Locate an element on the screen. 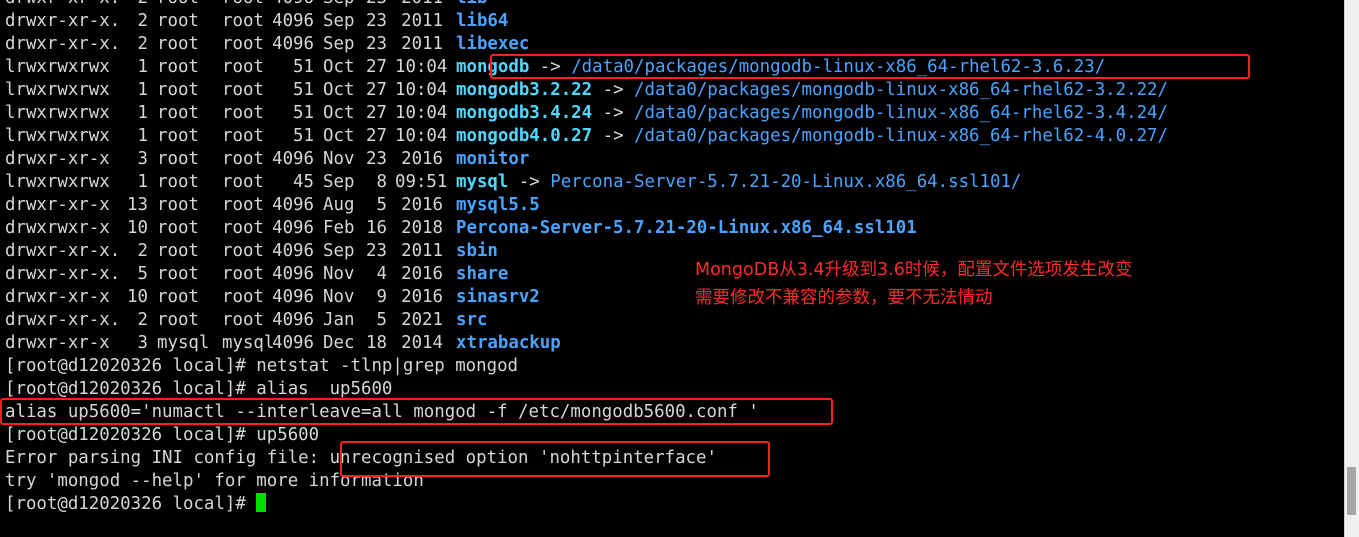 The image size is (1359, 537). link-count: 5 is located at coordinates (142, 274).